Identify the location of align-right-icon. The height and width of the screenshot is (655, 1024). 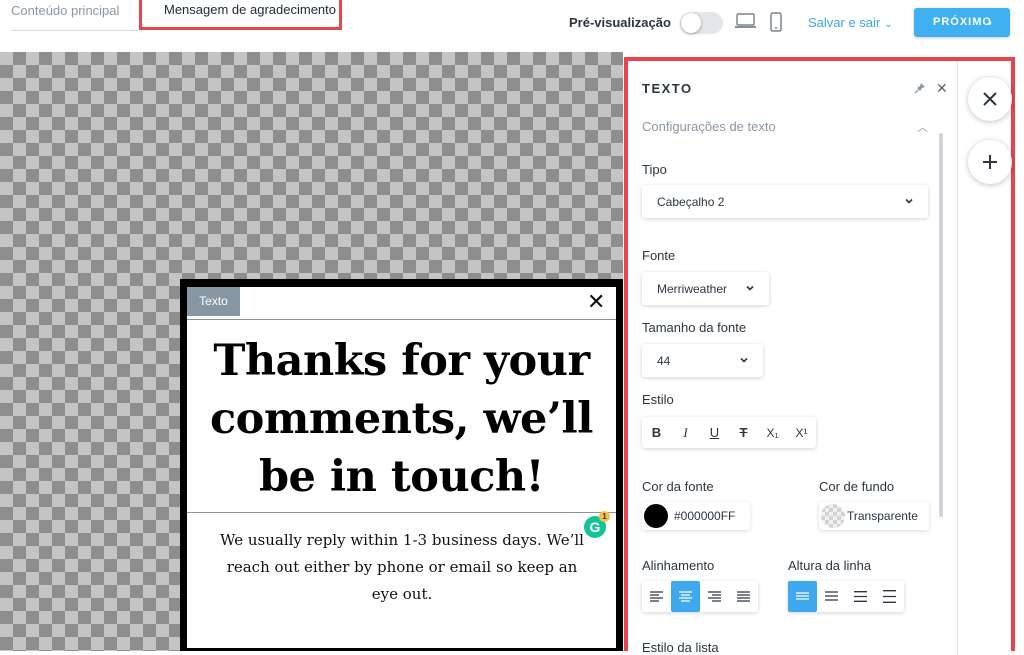
(714, 596).